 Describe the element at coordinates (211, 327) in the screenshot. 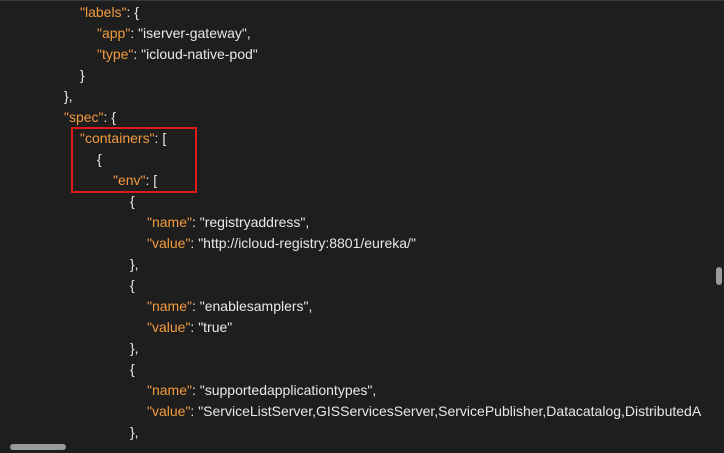

I see `json-rest: : "true"` at that location.